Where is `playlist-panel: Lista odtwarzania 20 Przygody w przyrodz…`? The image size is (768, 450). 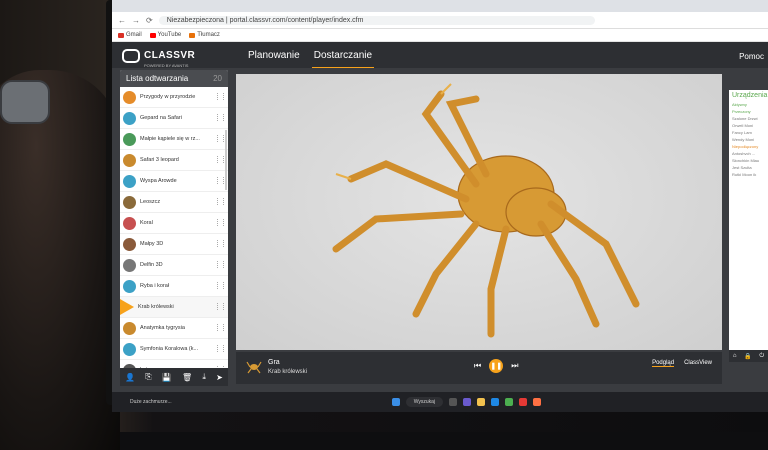 playlist-panel: Lista odtwarzania 20 Przygody w przyrodz… is located at coordinates (174, 220).